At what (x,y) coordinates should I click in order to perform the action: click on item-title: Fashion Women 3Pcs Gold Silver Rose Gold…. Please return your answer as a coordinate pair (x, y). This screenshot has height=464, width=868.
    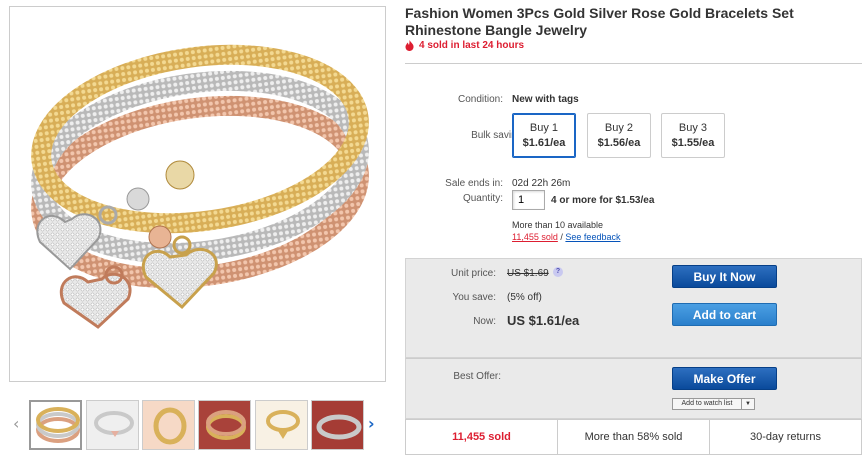
    Looking at the image, I should click on (599, 21).